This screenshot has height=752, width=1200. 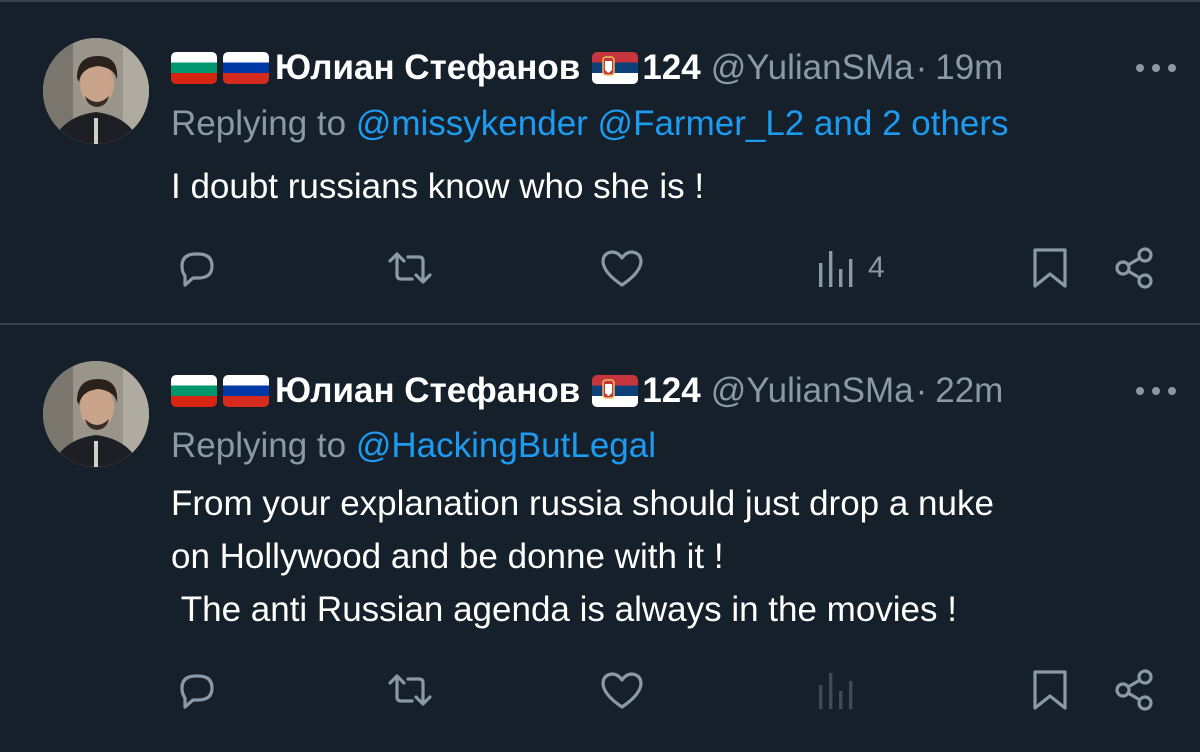 I want to click on tweet-header: Юлиан Стефанов 124 @YulianSMa · 19m, so click(x=676, y=68).